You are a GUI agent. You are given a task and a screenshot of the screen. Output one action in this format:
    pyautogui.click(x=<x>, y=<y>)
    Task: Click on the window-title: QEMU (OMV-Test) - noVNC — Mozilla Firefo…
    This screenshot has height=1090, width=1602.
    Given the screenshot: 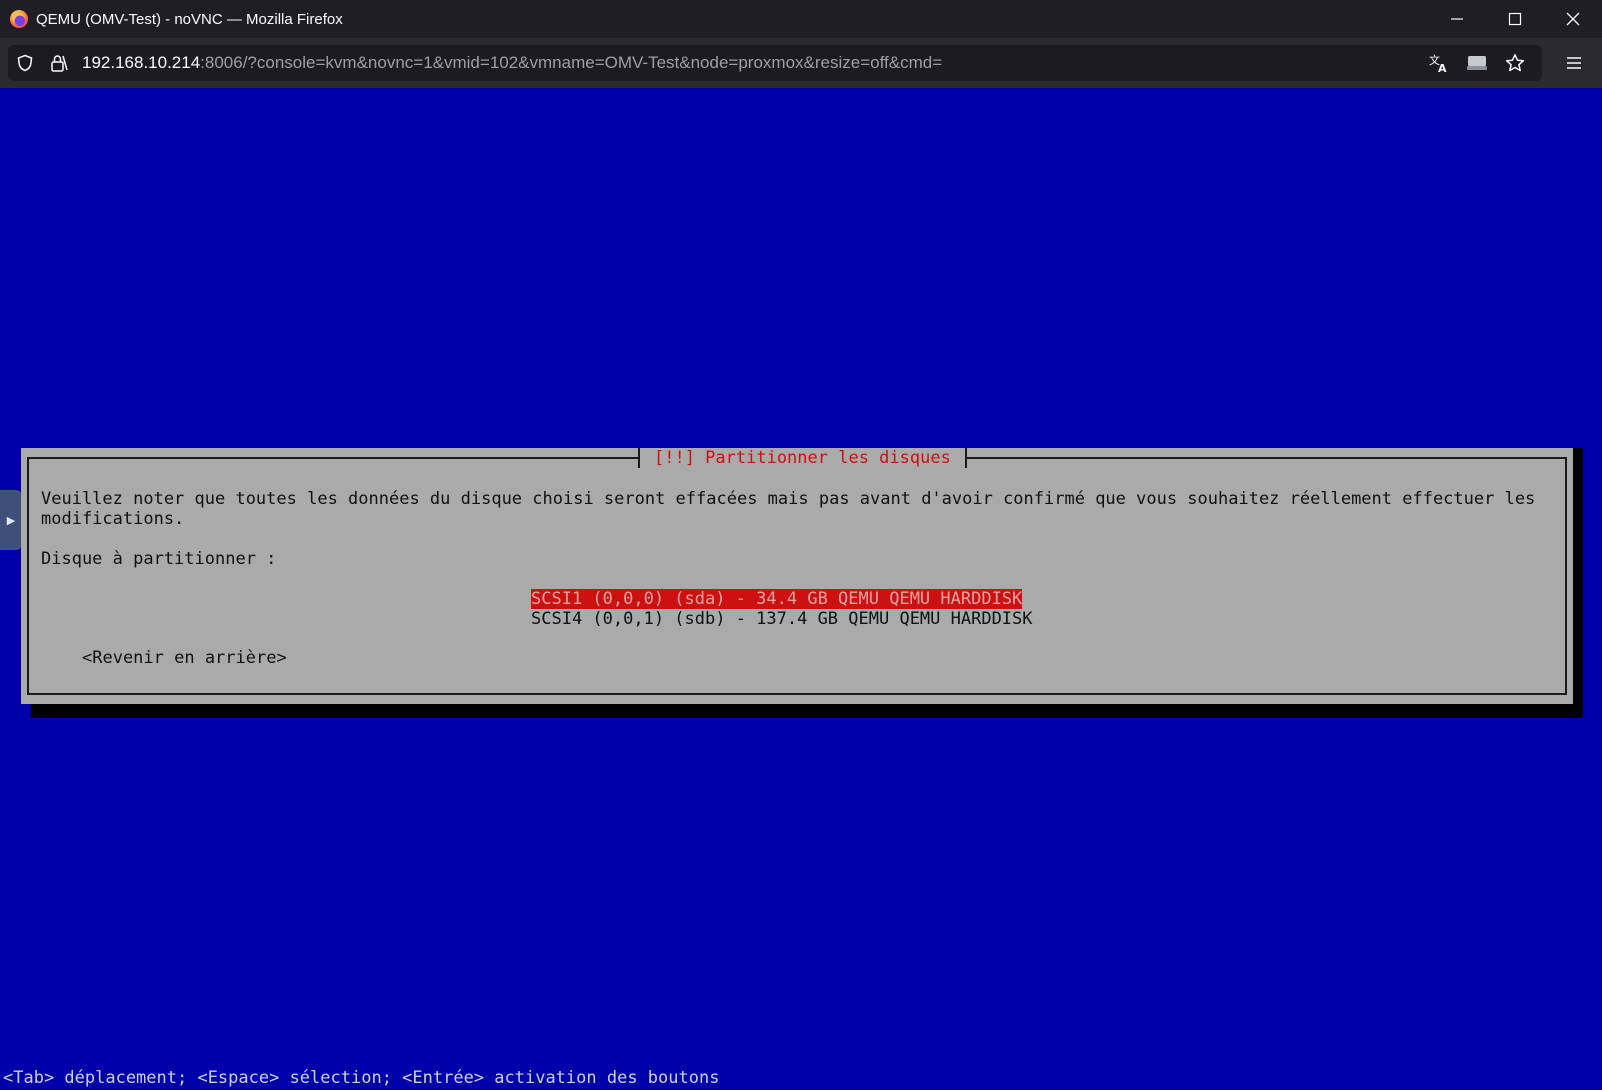 What is the action you would take?
    pyautogui.click(x=189, y=19)
    